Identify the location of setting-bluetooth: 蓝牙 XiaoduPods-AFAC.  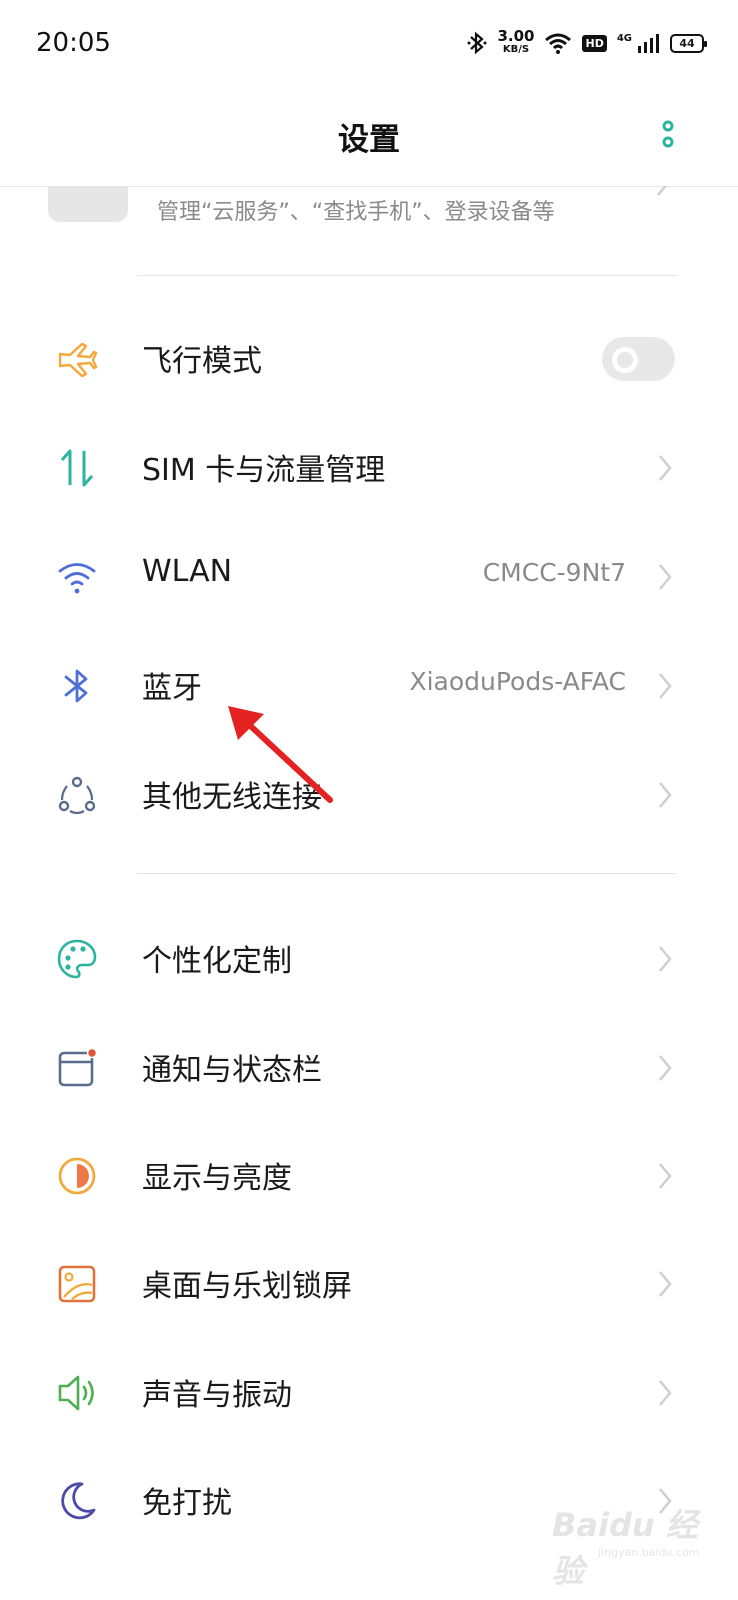
(369, 685).